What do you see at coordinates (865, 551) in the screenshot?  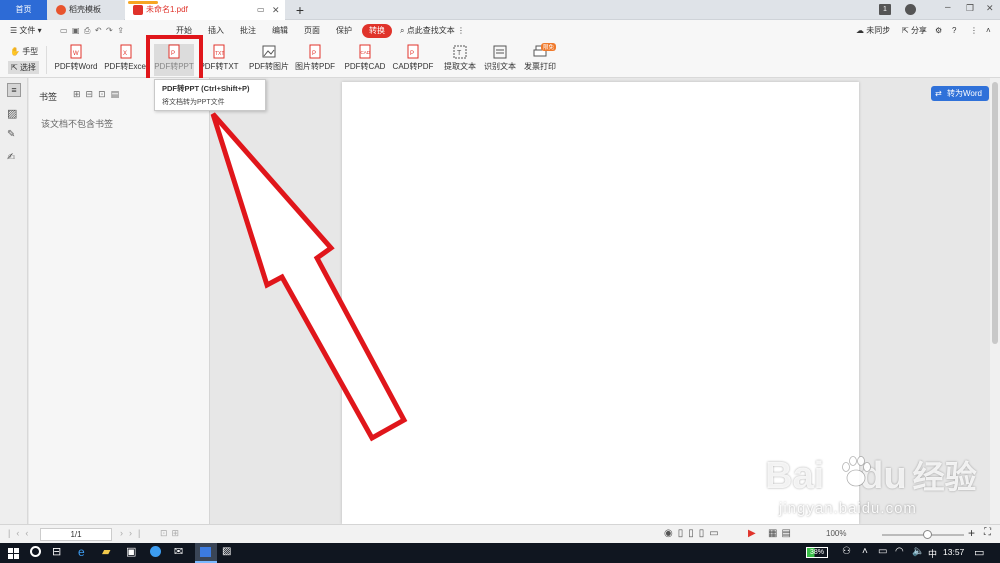 I see `tray-up-icon: ˄` at bounding box center [865, 551].